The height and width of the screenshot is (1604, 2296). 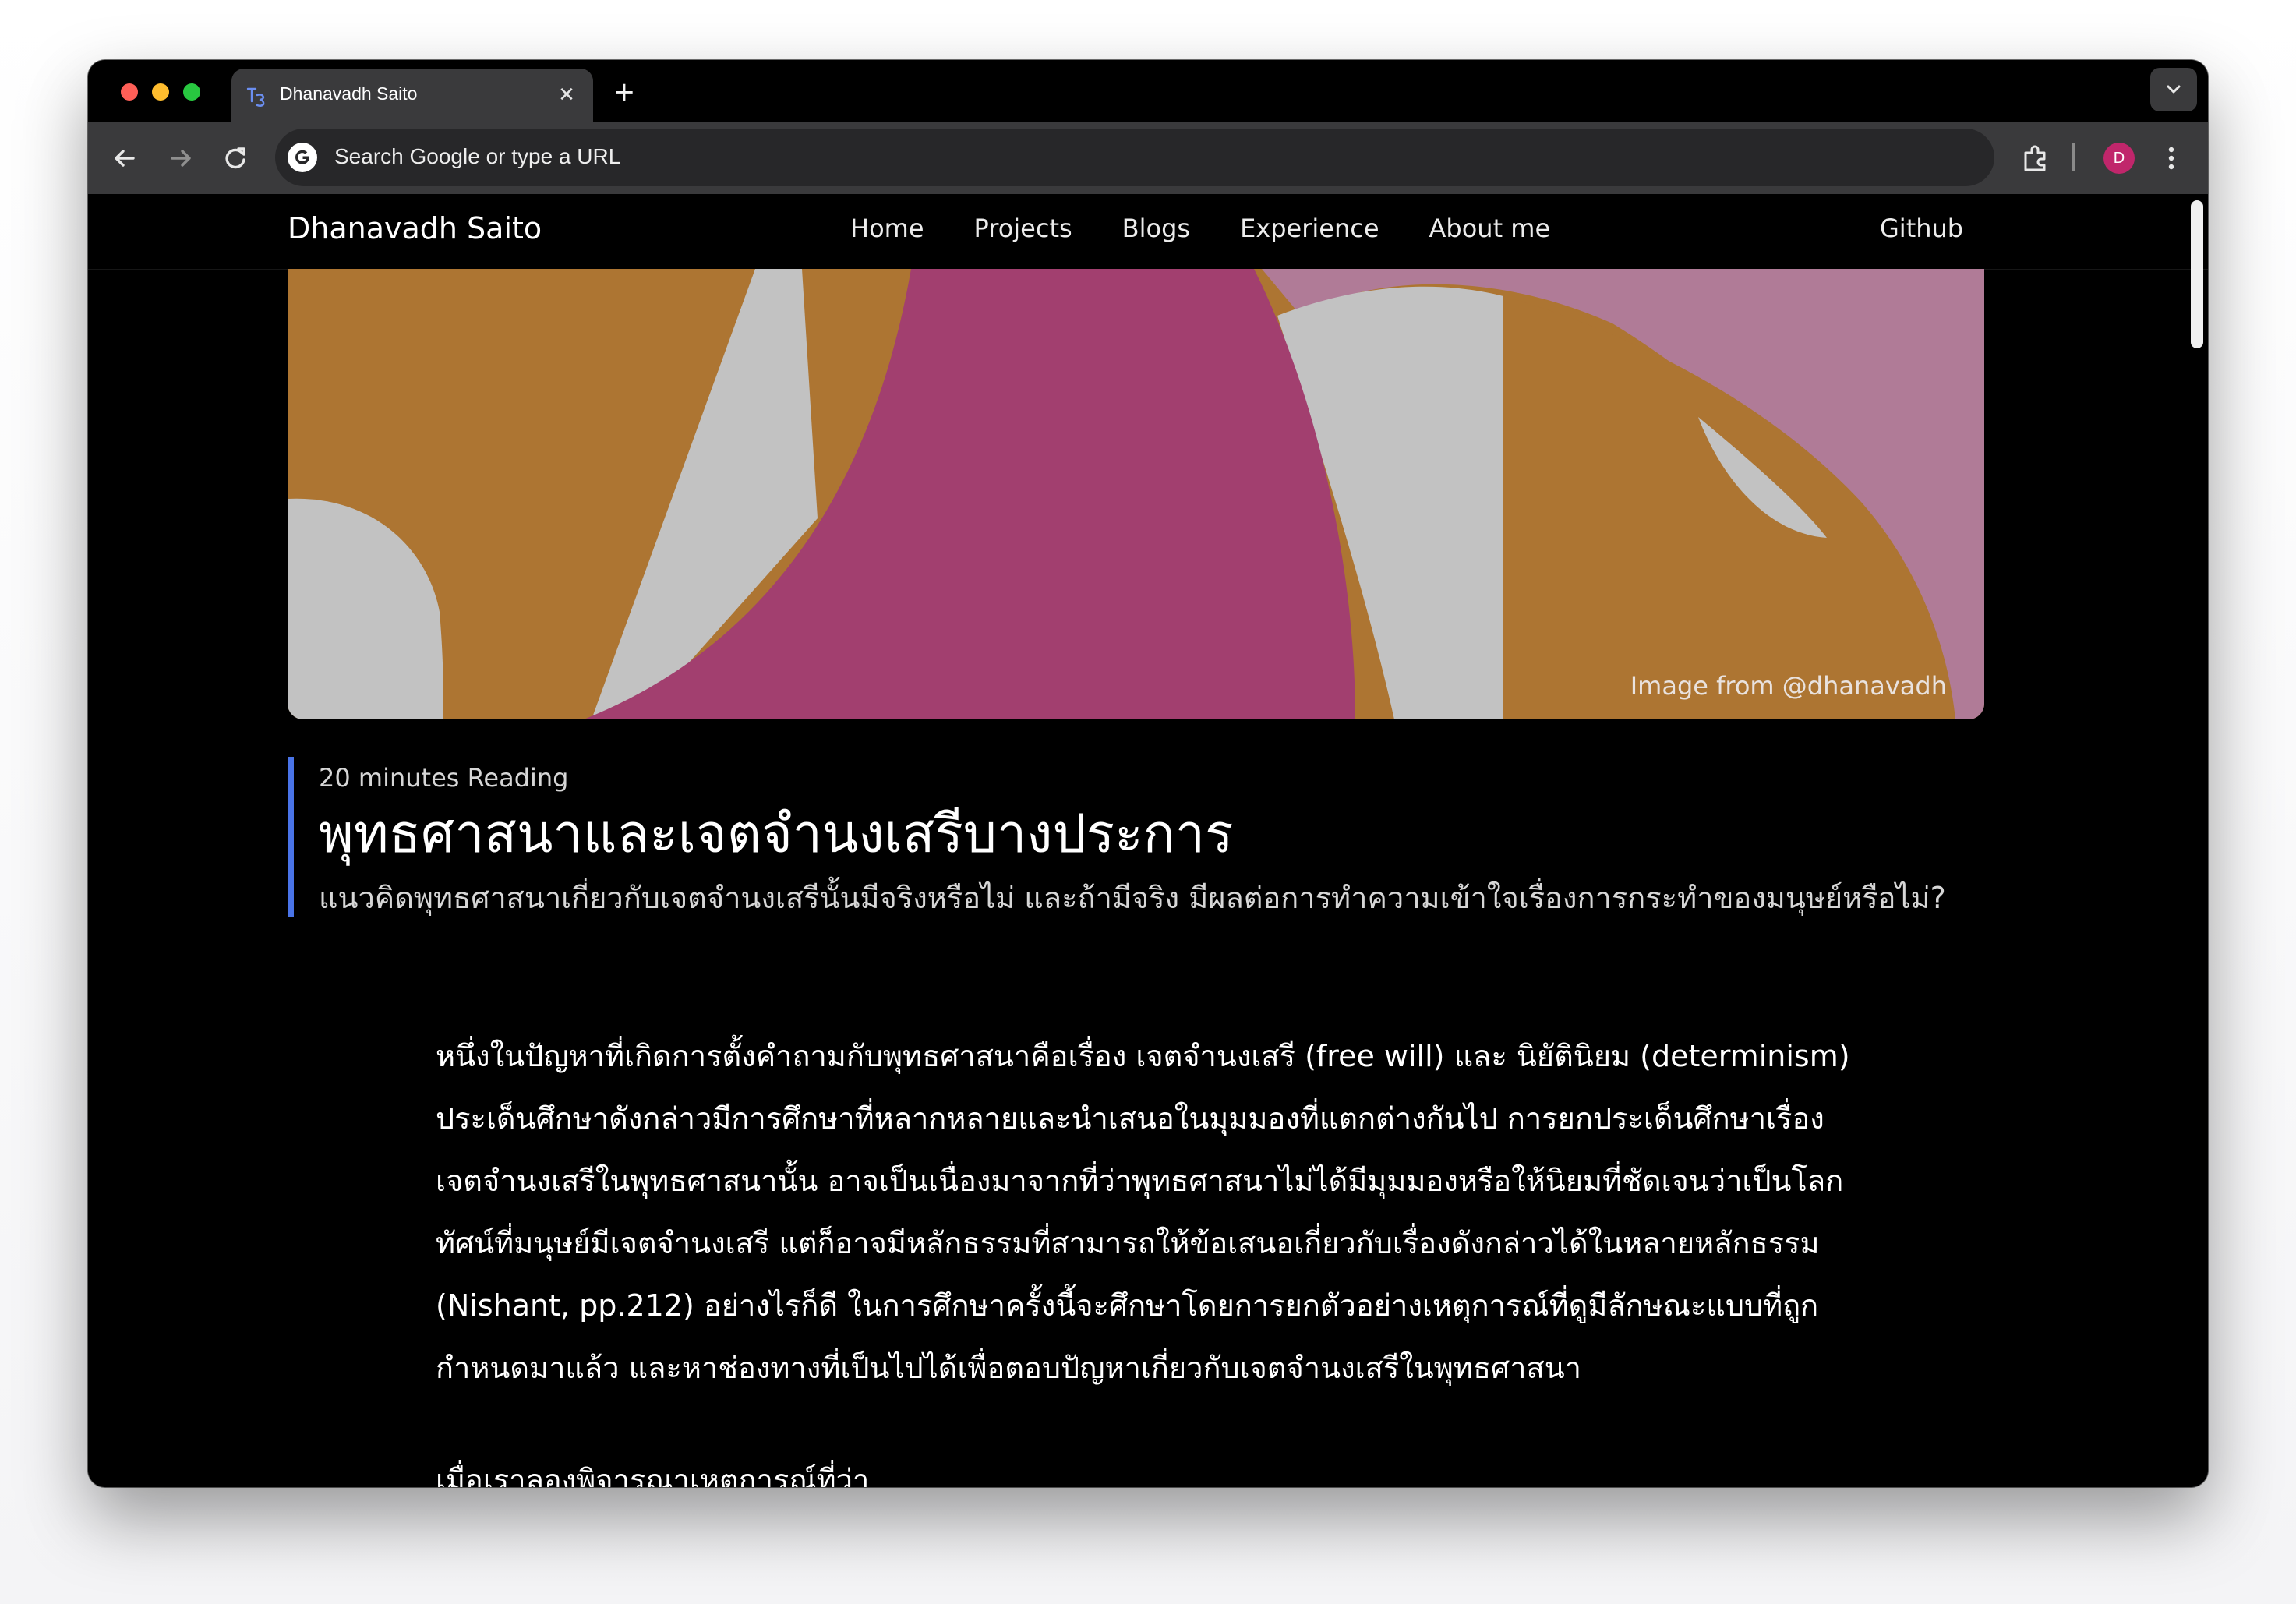 What do you see at coordinates (181, 158) in the screenshot?
I see `forward-icon` at bounding box center [181, 158].